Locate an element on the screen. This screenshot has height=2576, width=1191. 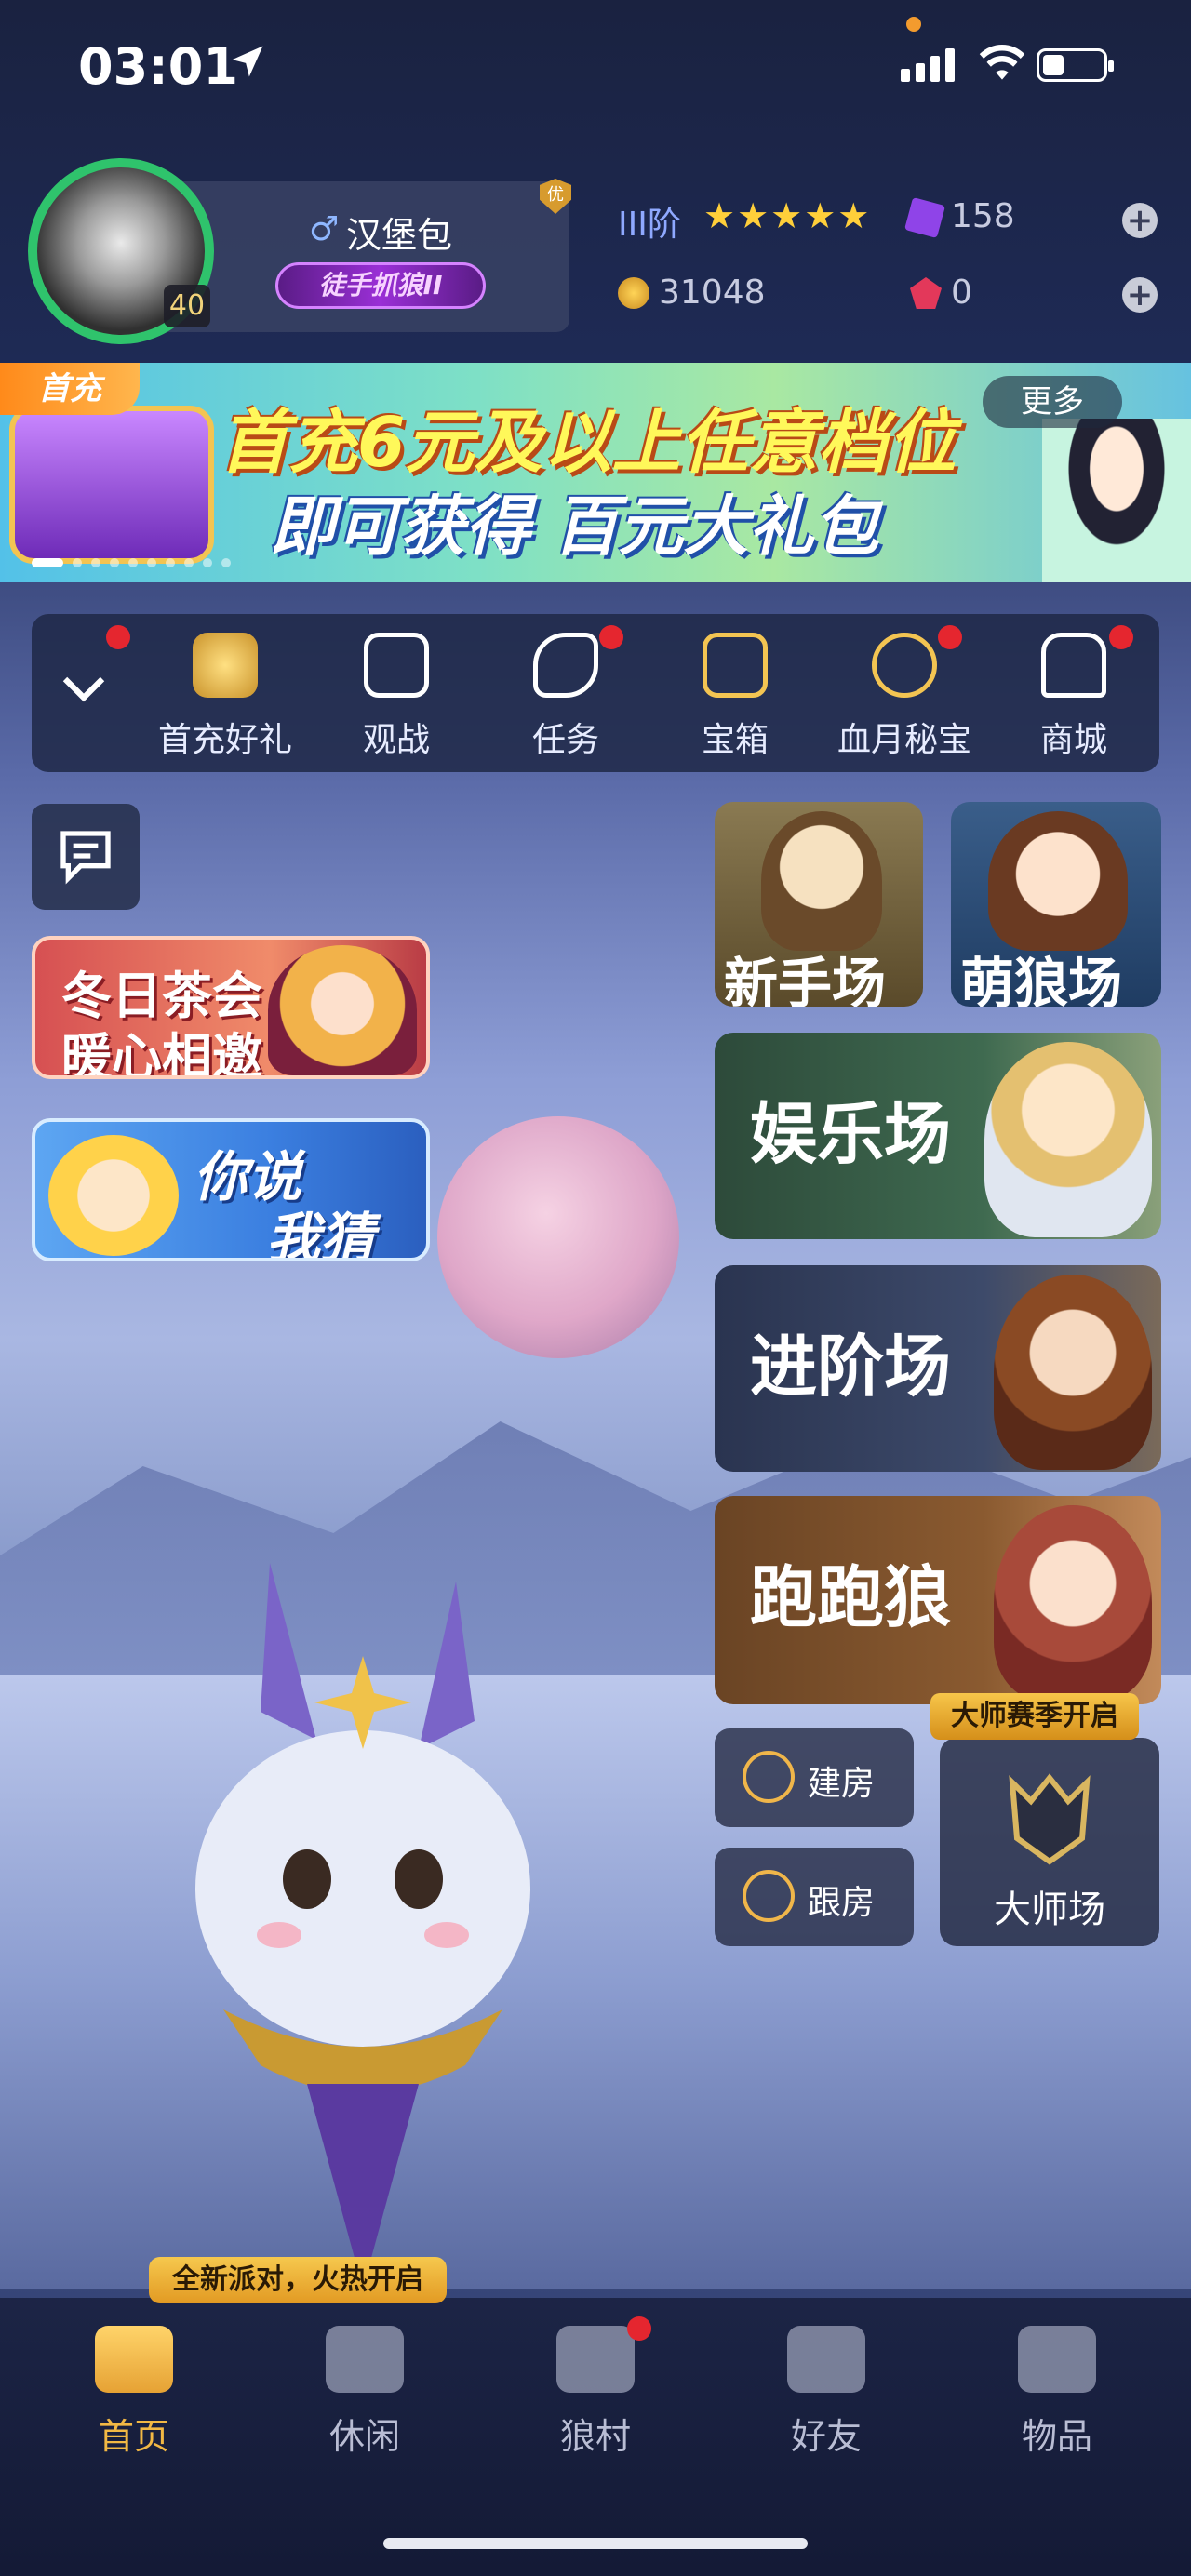
mode-label: 大师场 is located at coordinates (1049, 1910).